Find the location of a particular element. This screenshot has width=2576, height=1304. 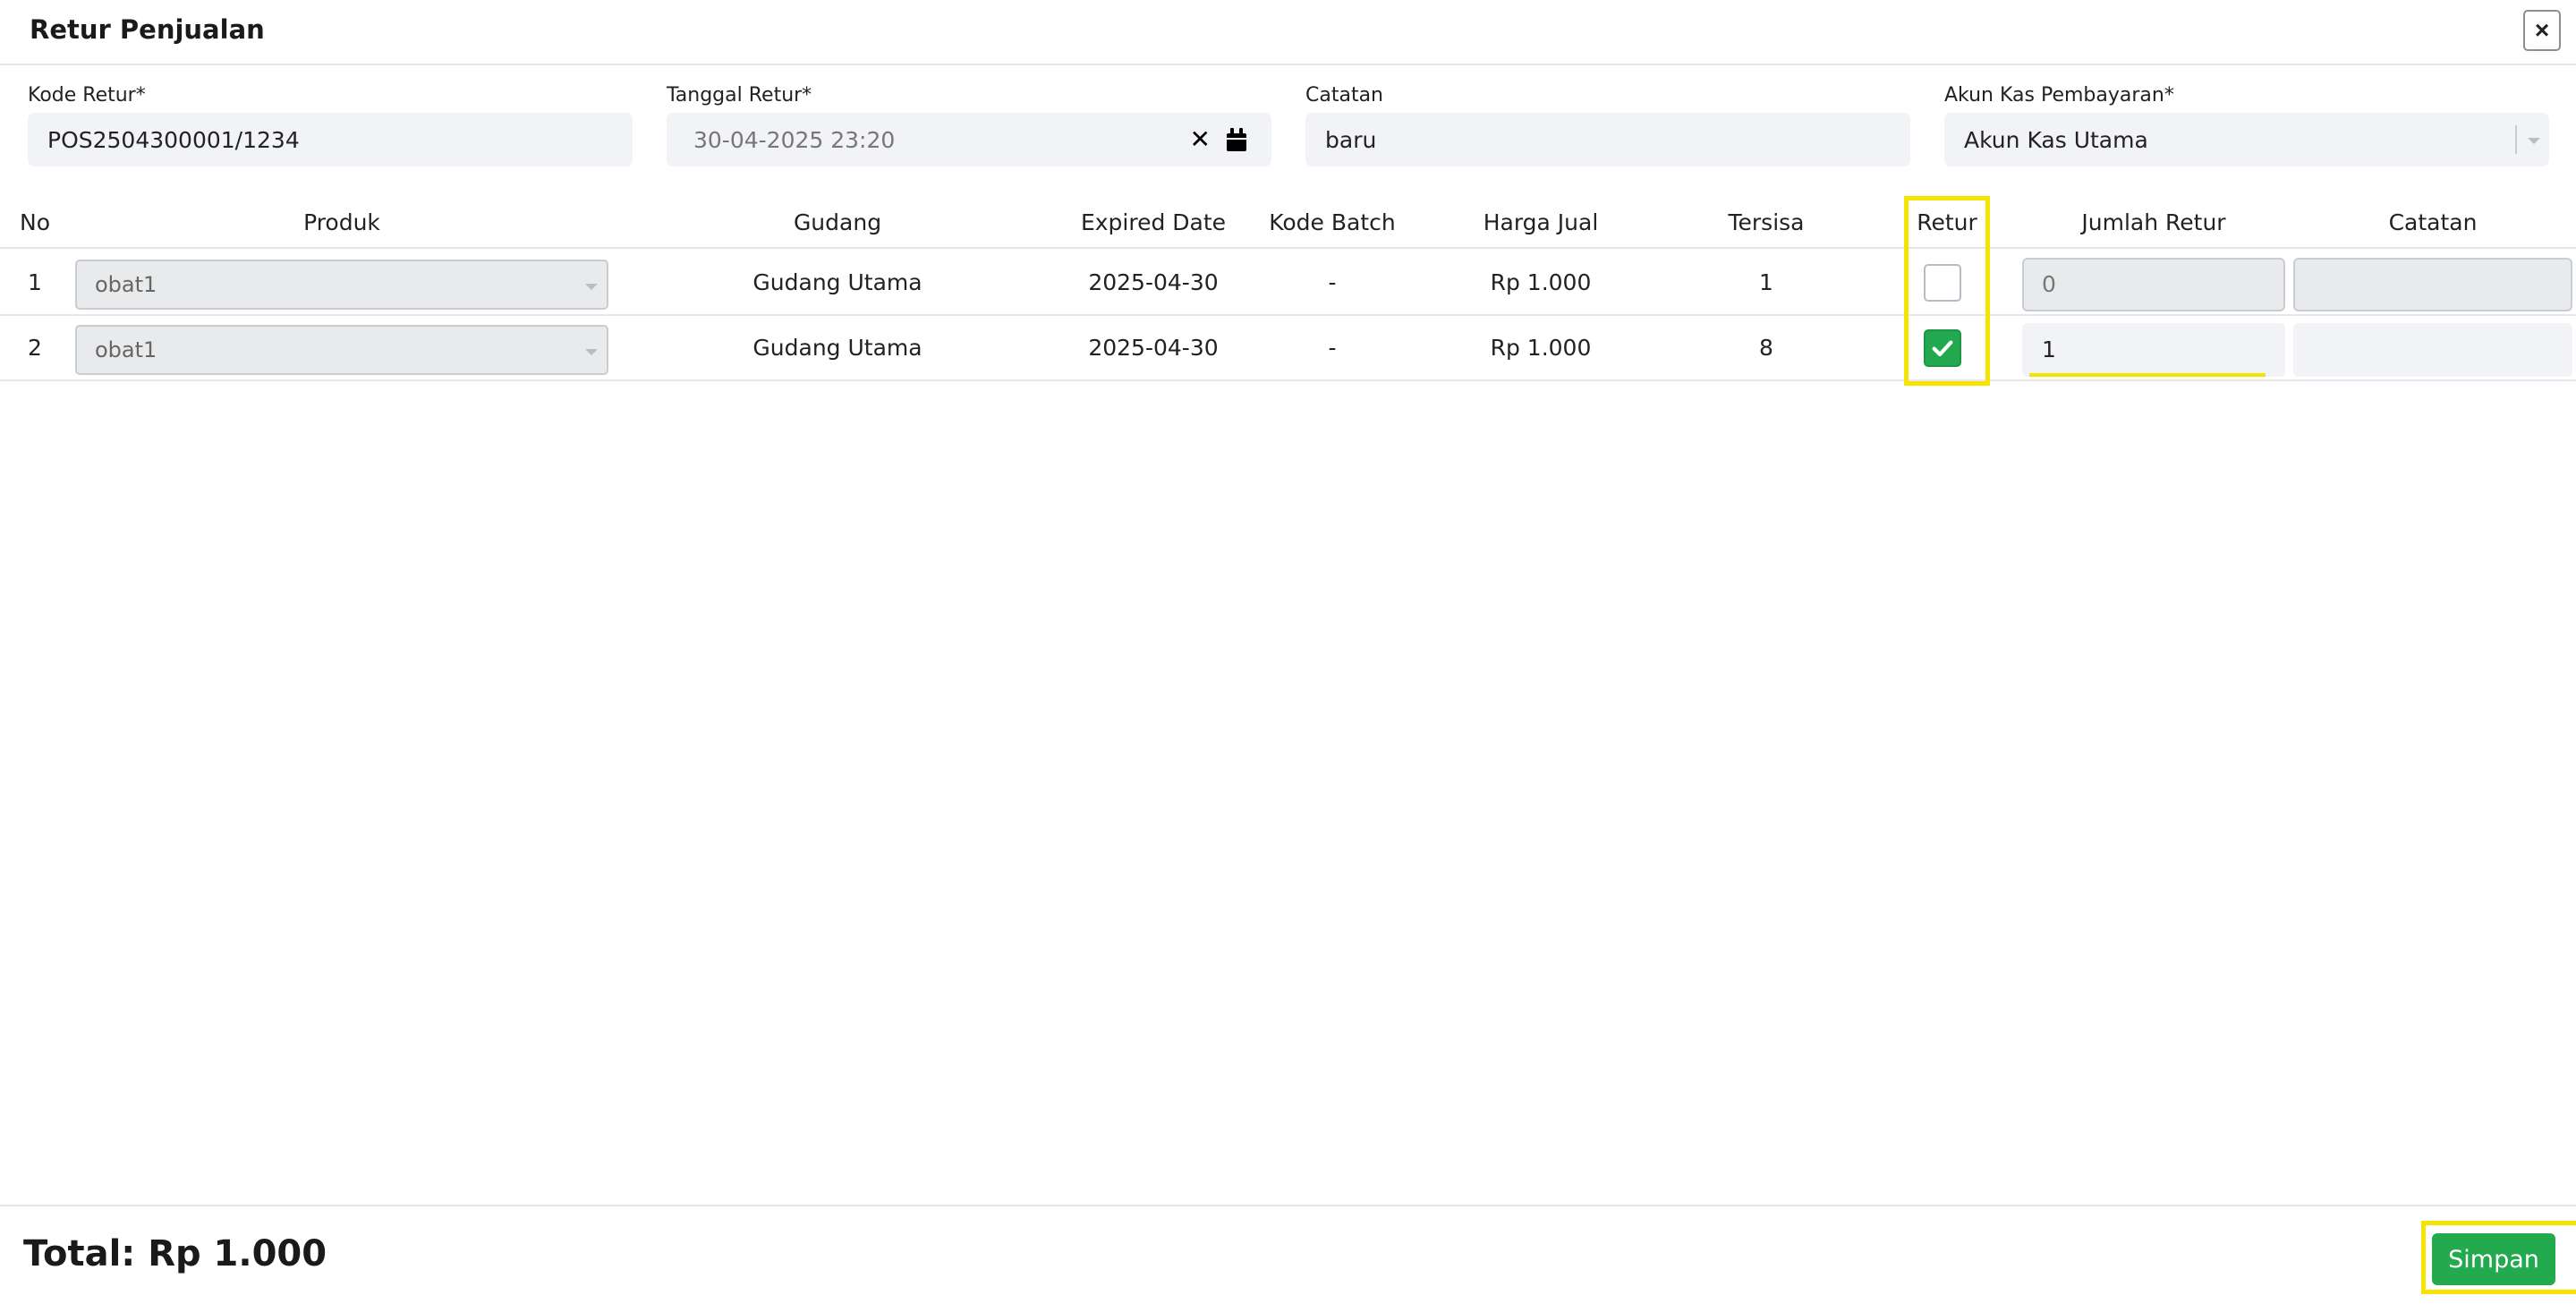

tanggal-retur-field: Tanggal Retur* 30-04-2025 23:20 ✕ is located at coordinates (969, 124).